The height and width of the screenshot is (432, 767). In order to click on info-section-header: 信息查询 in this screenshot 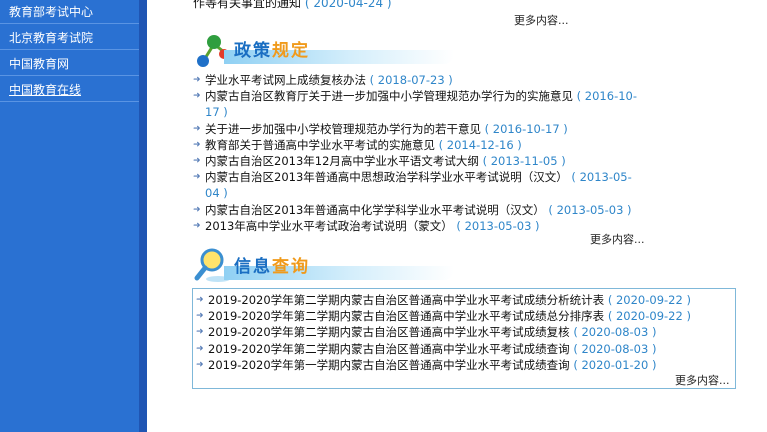, I will do `click(324, 266)`.